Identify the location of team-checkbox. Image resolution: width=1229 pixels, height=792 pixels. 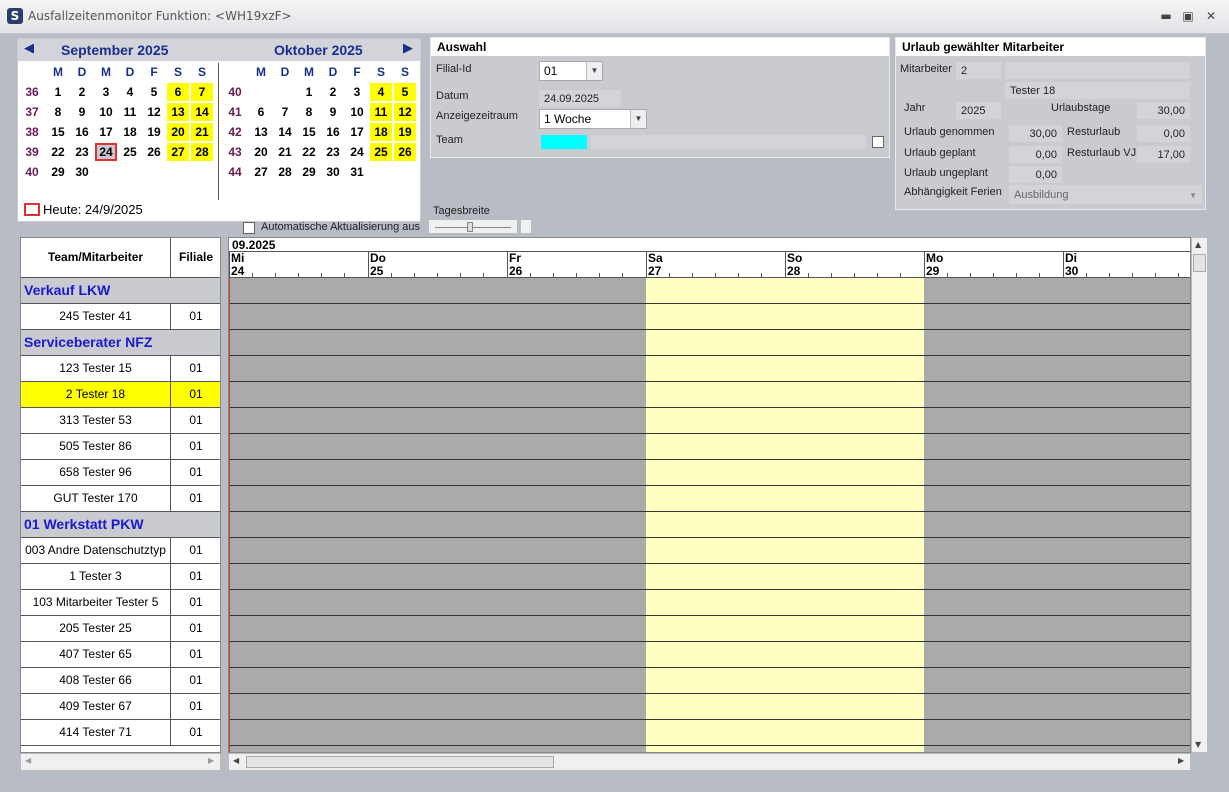
(878, 142).